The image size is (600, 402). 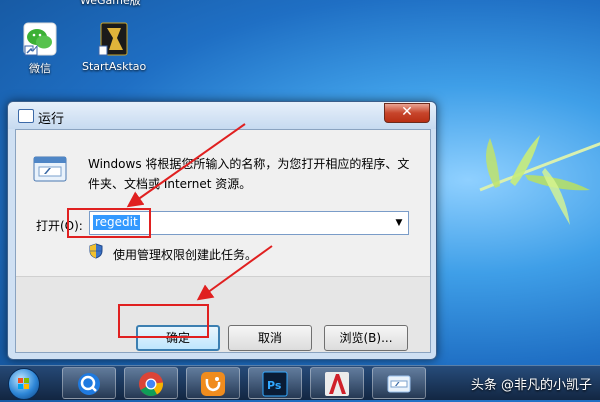 I want to click on taskbar-app-run, so click(x=399, y=383).